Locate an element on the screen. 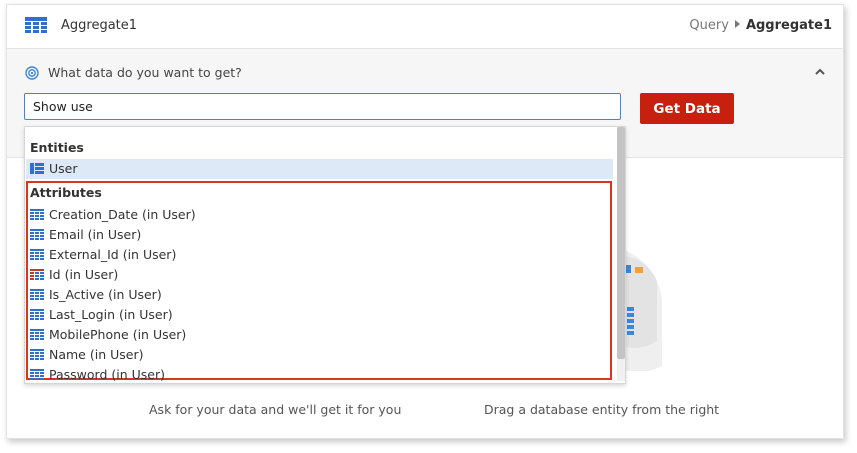  breadcrumb: Query Aggregate1 is located at coordinates (760, 25).